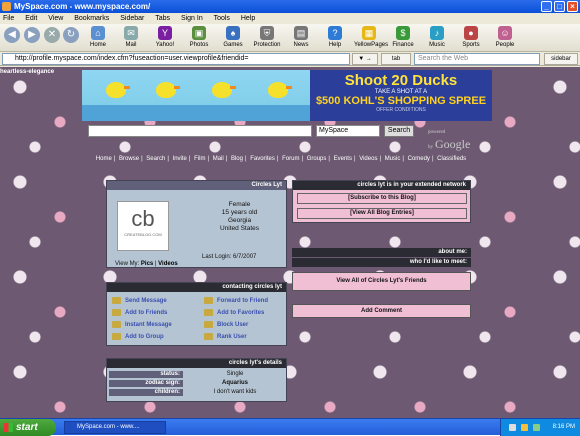 The image size is (580, 436). I want to click on profile-age: 15 years old, so click(239, 212).